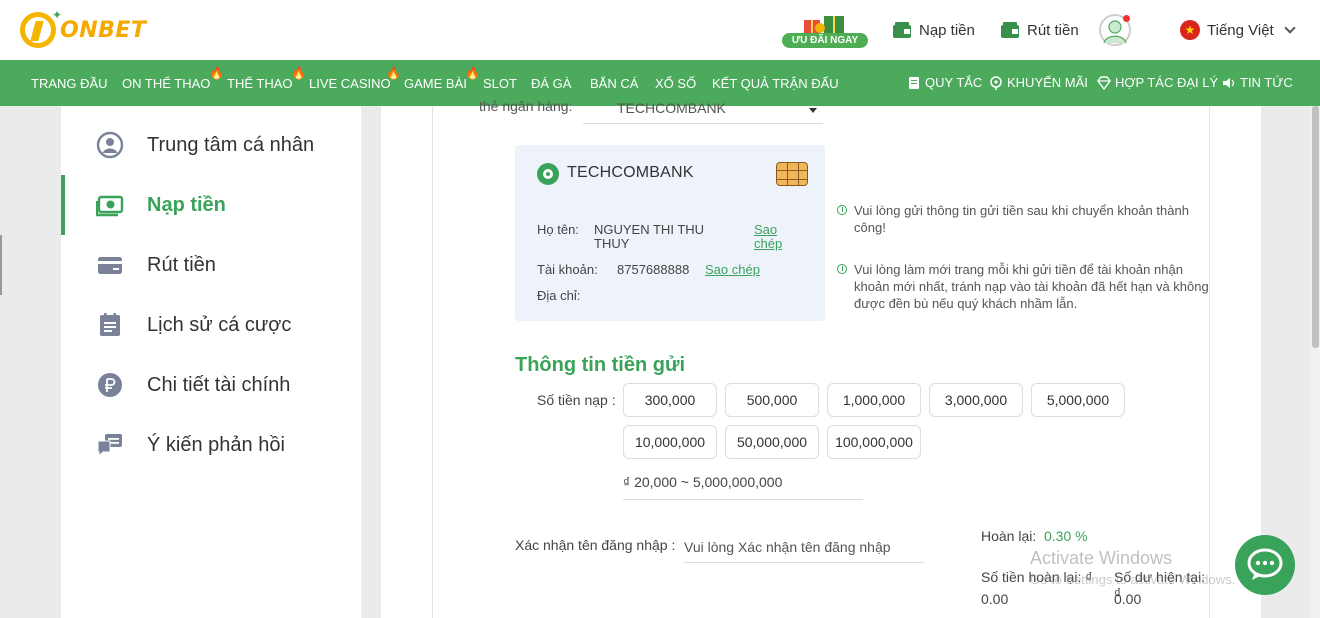  What do you see at coordinates (614, 83) in the screenshot?
I see `nav-item-fishing: BẮN CÁ` at bounding box center [614, 83].